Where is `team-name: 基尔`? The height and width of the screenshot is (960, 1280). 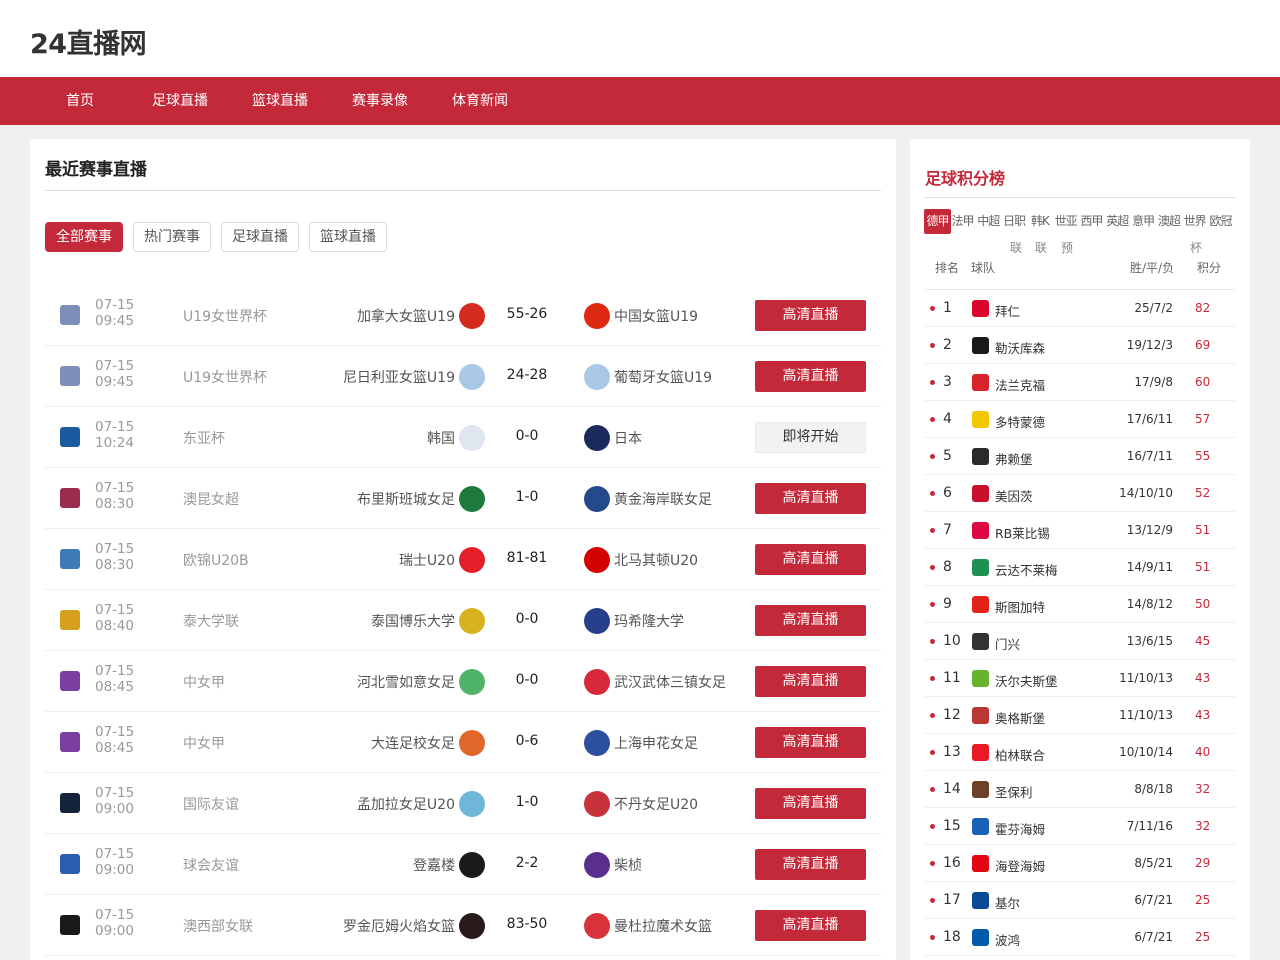
team-name: 基尔 is located at coordinates (1007, 902).